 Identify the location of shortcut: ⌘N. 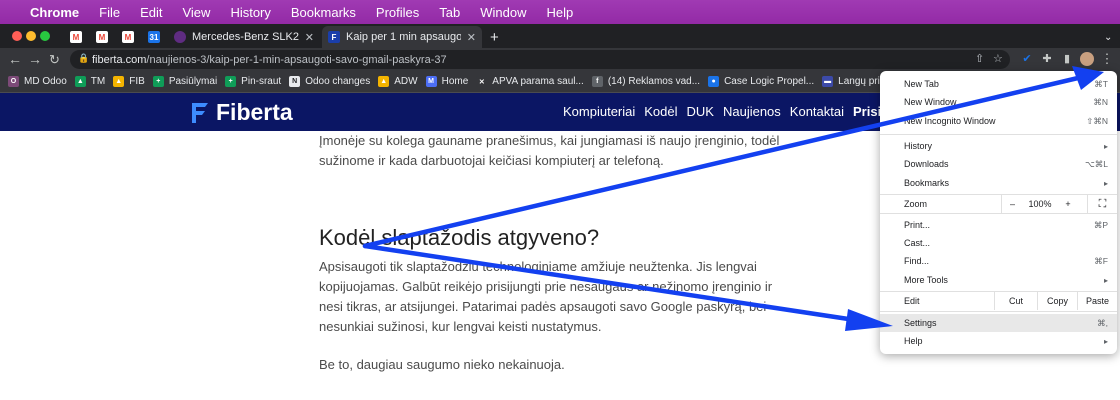
(1100, 101).